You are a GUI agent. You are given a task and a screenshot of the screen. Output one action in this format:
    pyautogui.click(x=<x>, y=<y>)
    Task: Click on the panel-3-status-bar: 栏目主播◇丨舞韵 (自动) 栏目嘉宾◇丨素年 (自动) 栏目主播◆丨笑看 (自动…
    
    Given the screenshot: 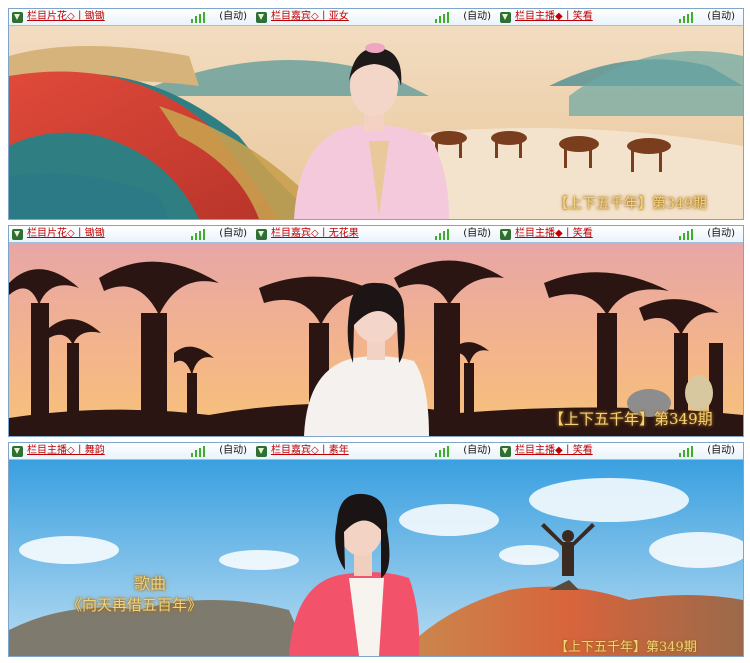 What is the action you would take?
    pyautogui.click(x=376, y=451)
    